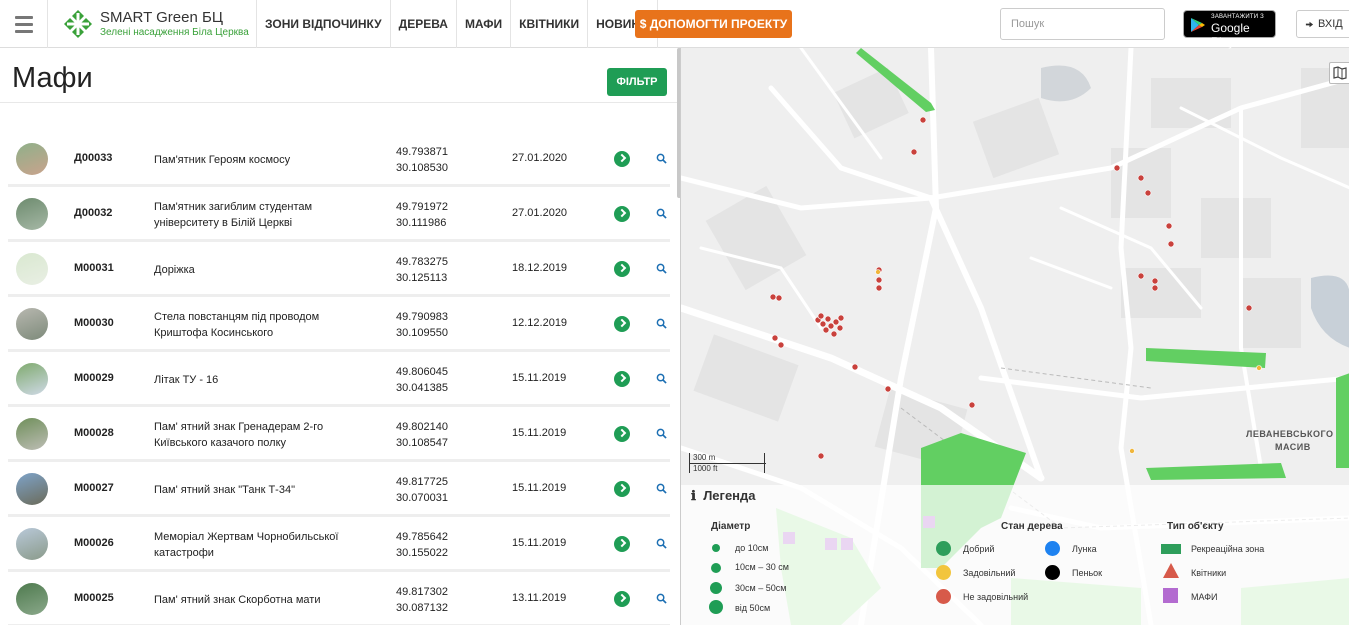  I want to click on maf-latitude: 49.791972, so click(422, 207).